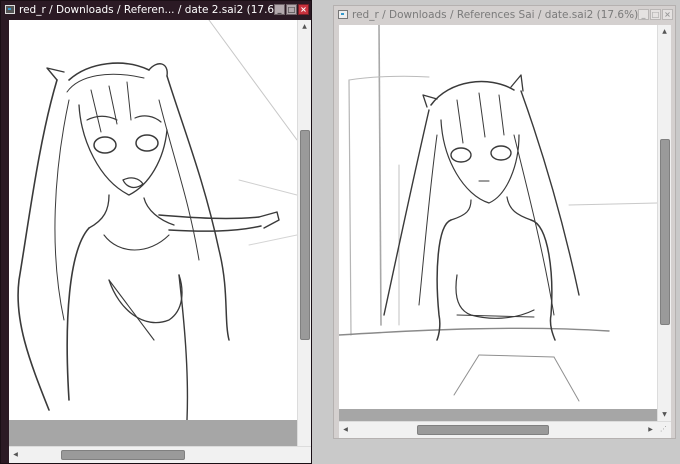 The width and height of the screenshot is (680, 464). I want to click on vertical-scrollbar: ▲, so click(304, 233).